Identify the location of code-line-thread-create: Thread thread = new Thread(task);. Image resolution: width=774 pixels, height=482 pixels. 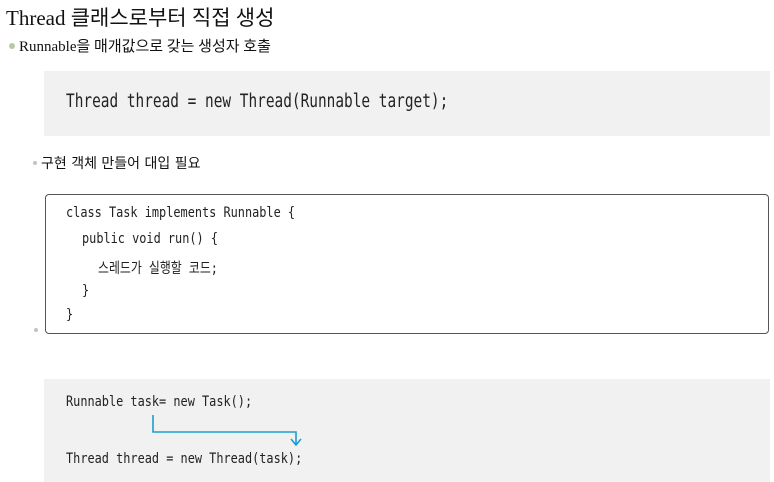
(184, 459).